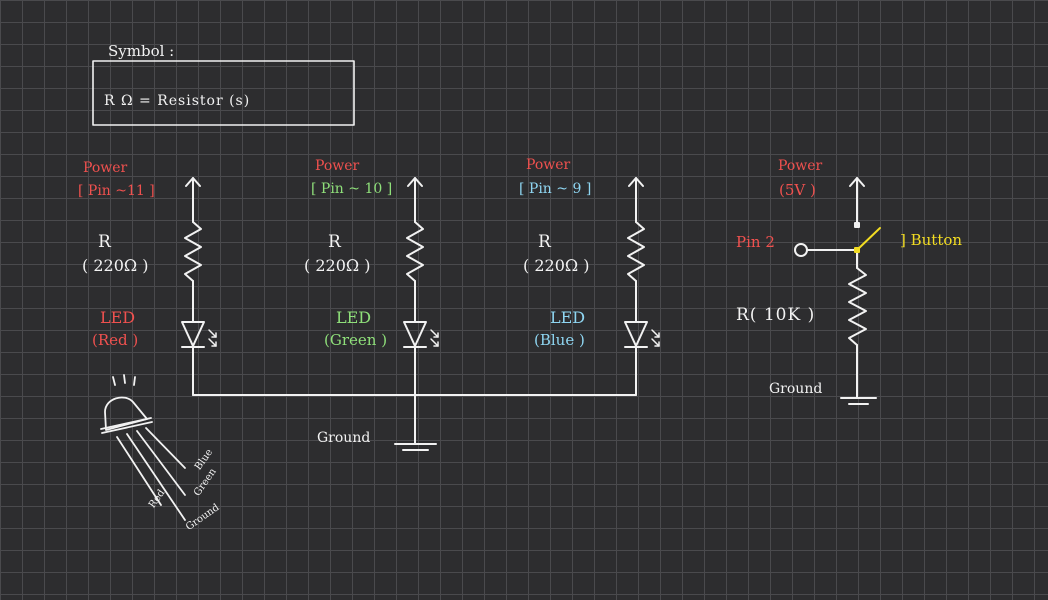 The image size is (1048, 600). What do you see at coordinates (356, 340) in the screenshot?
I see `led-color-green: (Green )` at bounding box center [356, 340].